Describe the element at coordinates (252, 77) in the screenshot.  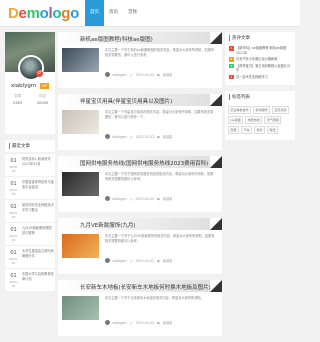
I see `hot-post-title: 这一技术农业种植学习` at that location.